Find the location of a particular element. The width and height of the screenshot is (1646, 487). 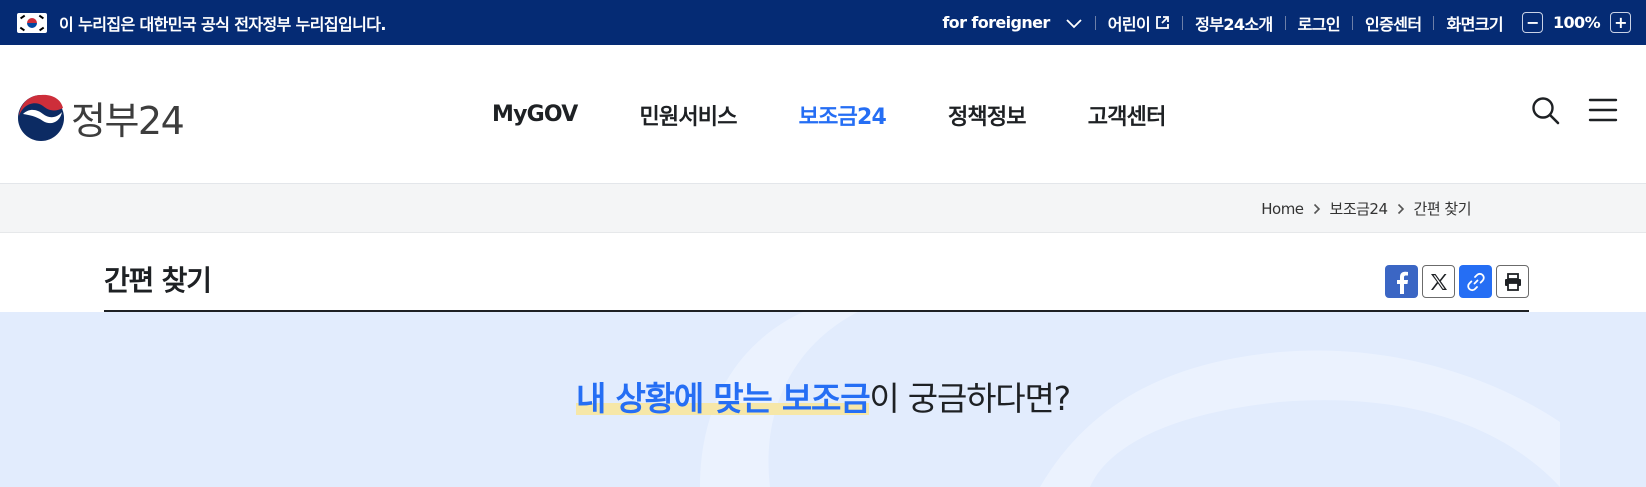

about-link: 정부24소개 is located at coordinates (1234, 23).